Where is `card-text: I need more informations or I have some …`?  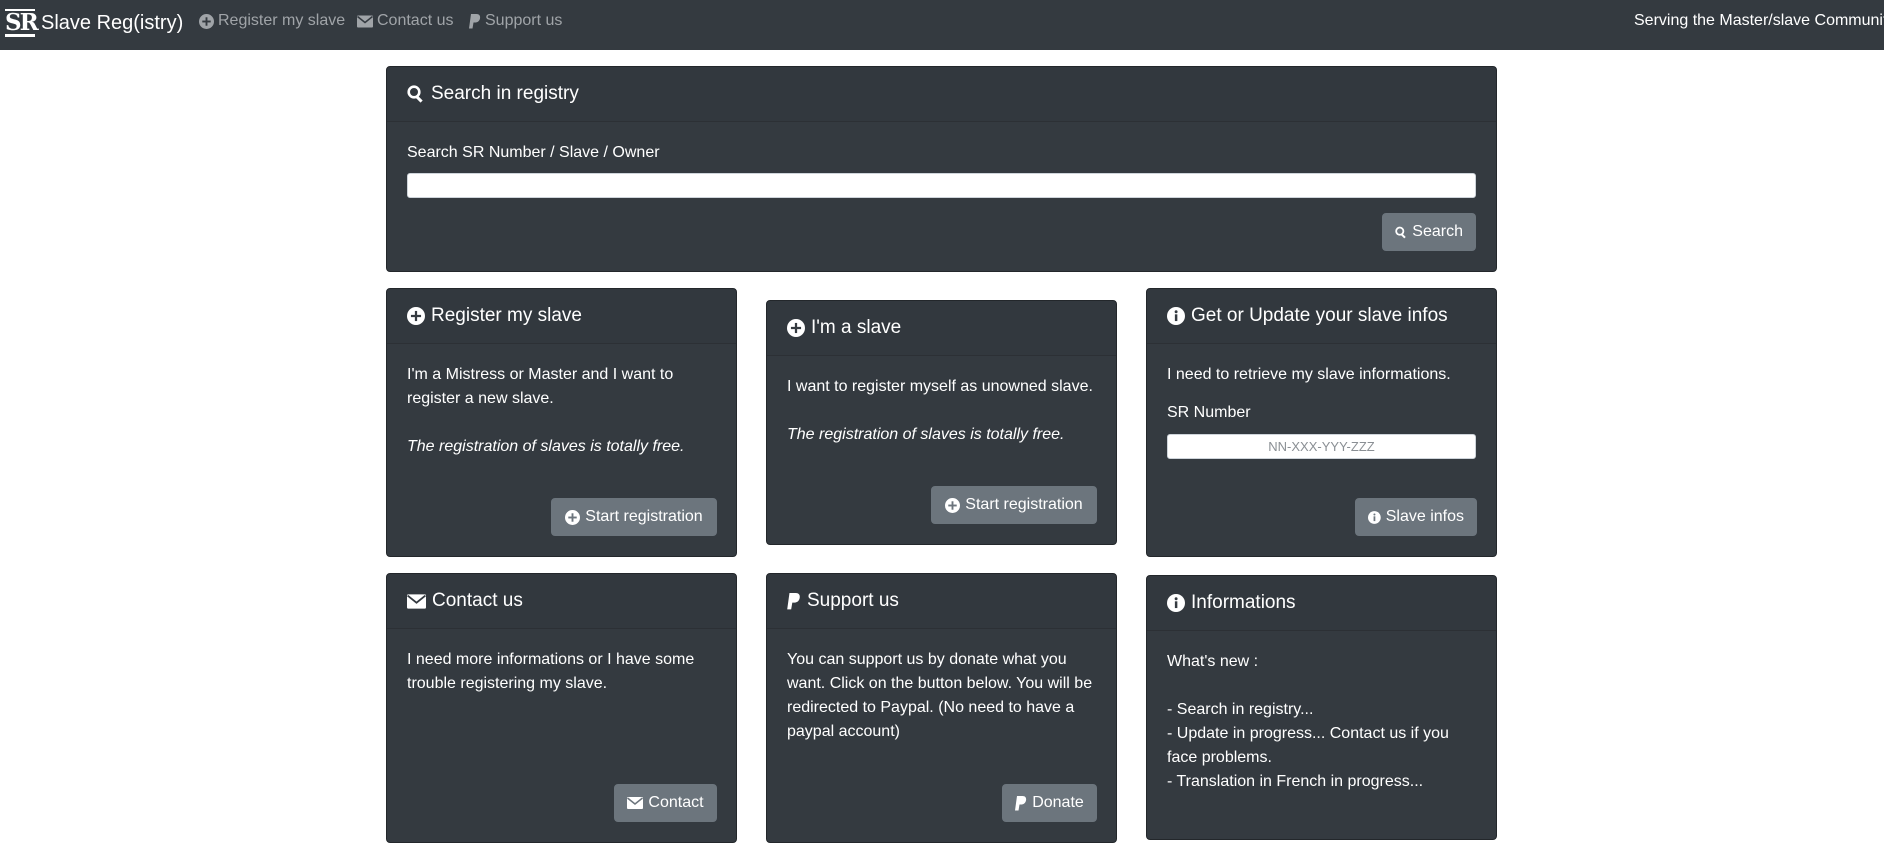 card-text: I need more informations or I have some … is located at coordinates (551, 671).